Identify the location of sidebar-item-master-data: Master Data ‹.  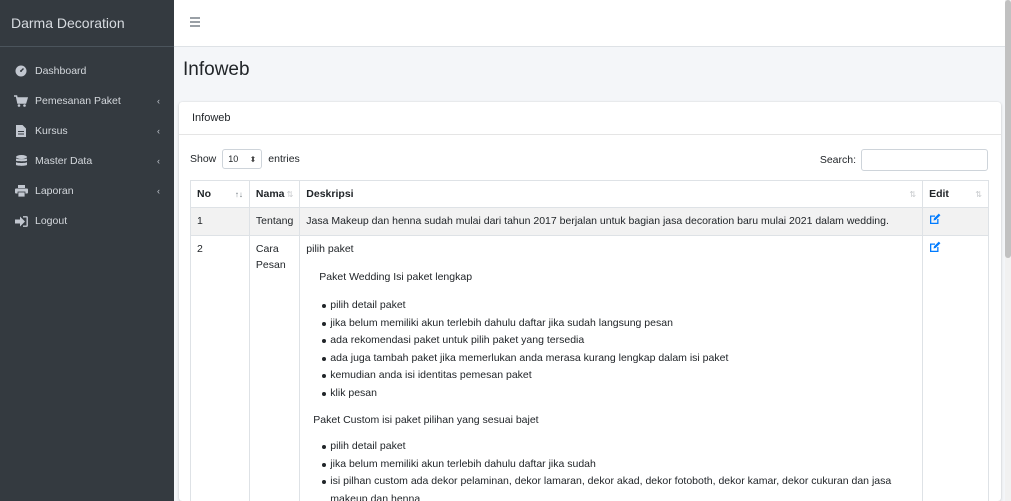
(87, 161).